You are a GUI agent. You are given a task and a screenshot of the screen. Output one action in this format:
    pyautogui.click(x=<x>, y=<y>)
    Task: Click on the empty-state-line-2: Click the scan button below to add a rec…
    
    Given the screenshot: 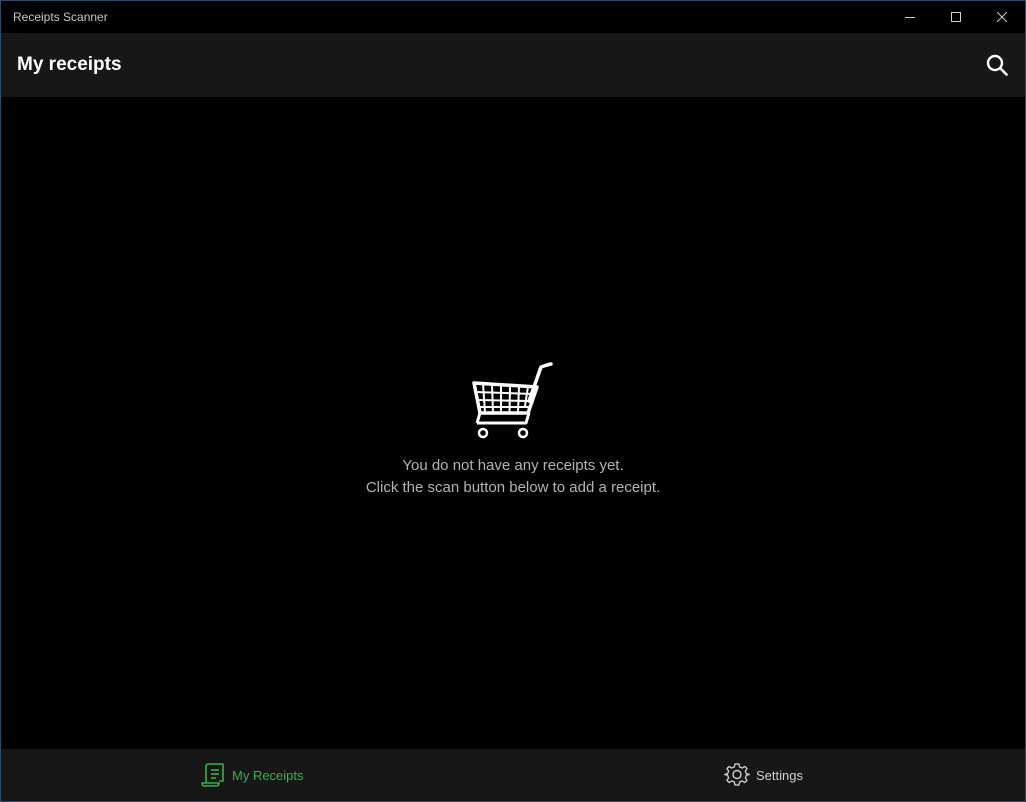 What is the action you would take?
    pyautogui.click(x=513, y=487)
    